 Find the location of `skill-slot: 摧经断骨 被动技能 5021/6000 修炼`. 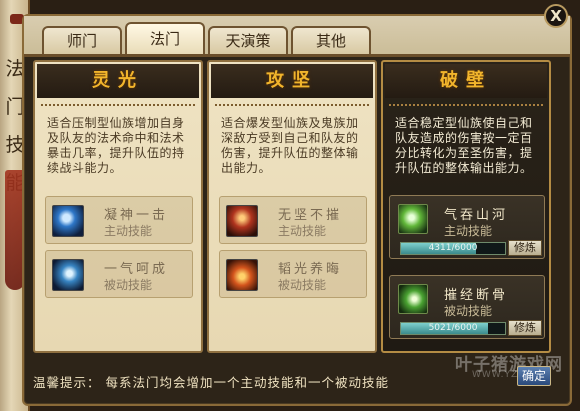

skill-slot: 摧经断骨 被动技能 5021/6000 修炼 is located at coordinates (467, 307).